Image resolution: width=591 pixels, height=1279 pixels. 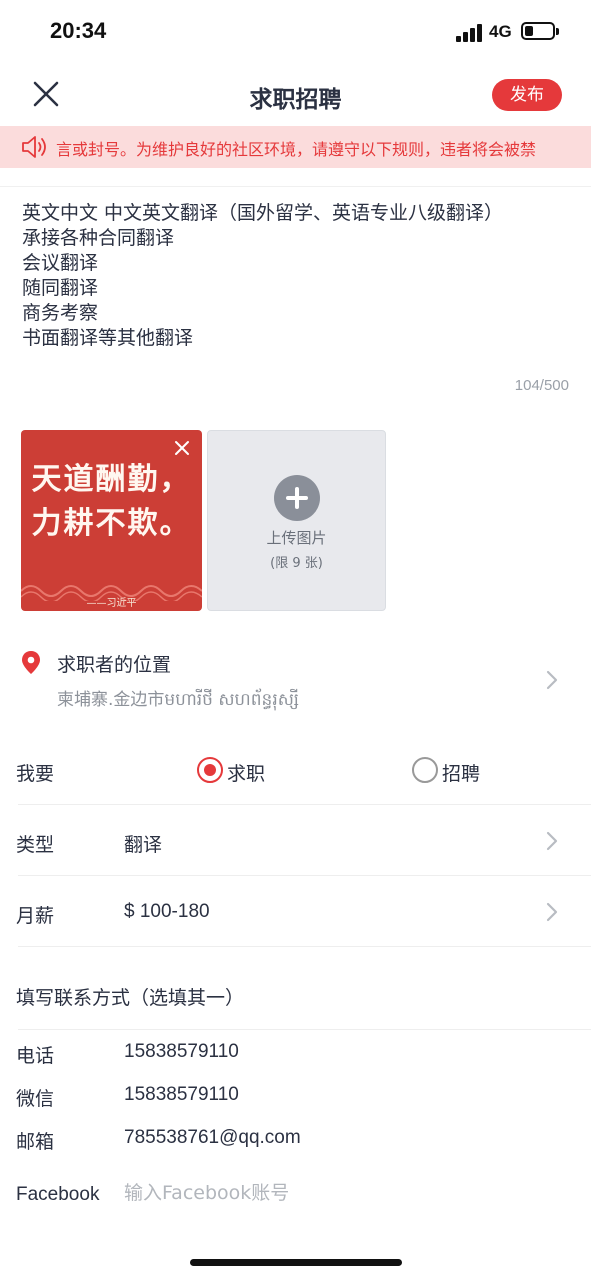 I want to click on character-counter: 104/500, so click(x=541, y=385).